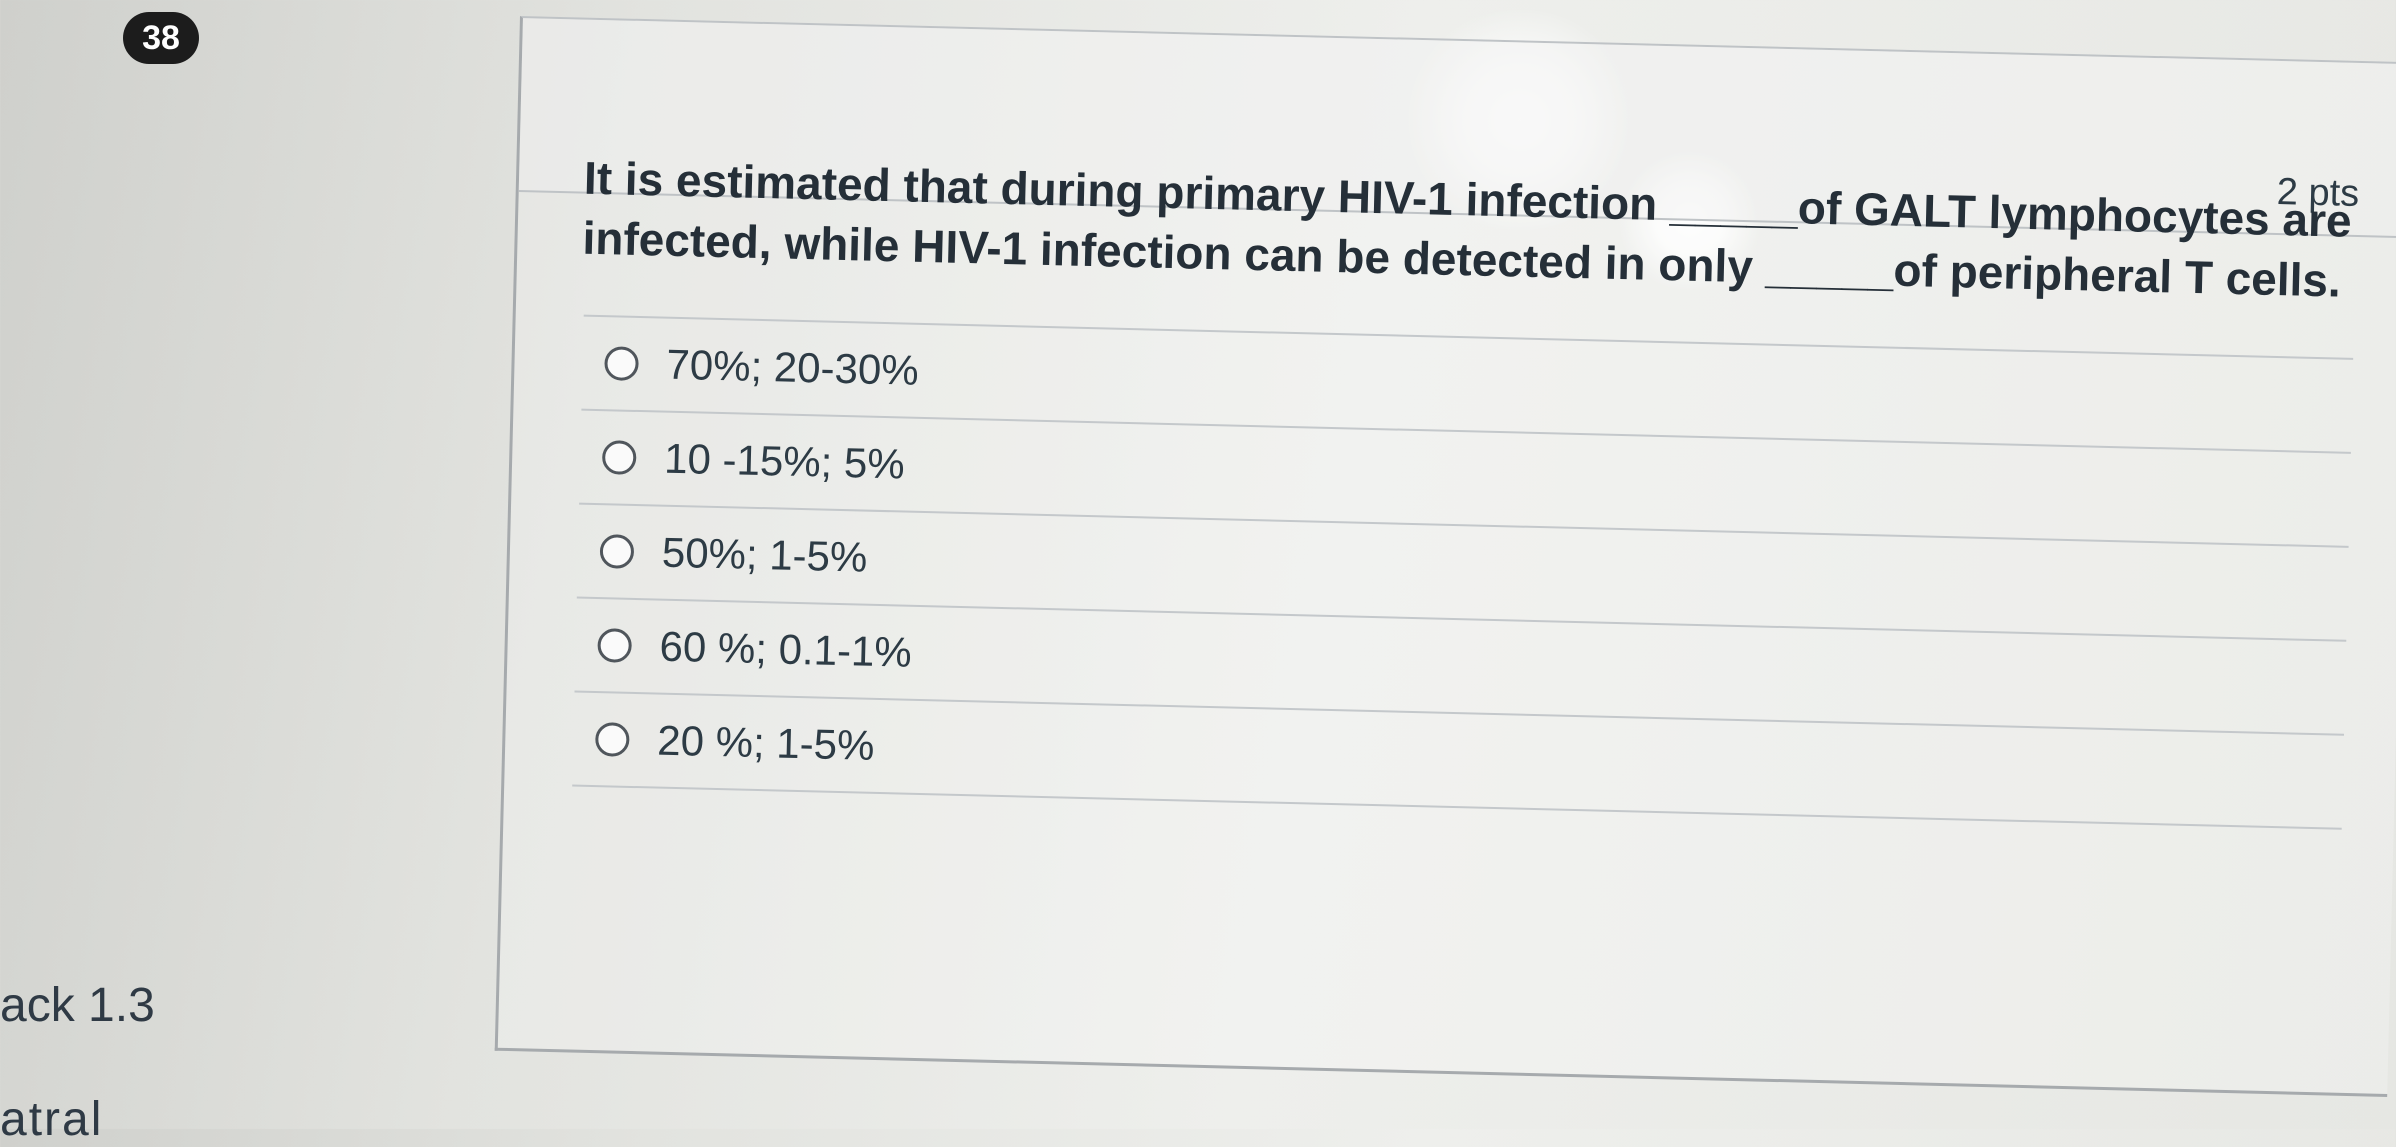  Describe the element at coordinates (792, 367) in the screenshot. I see `answer-label: 70%; 20-30%` at that location.